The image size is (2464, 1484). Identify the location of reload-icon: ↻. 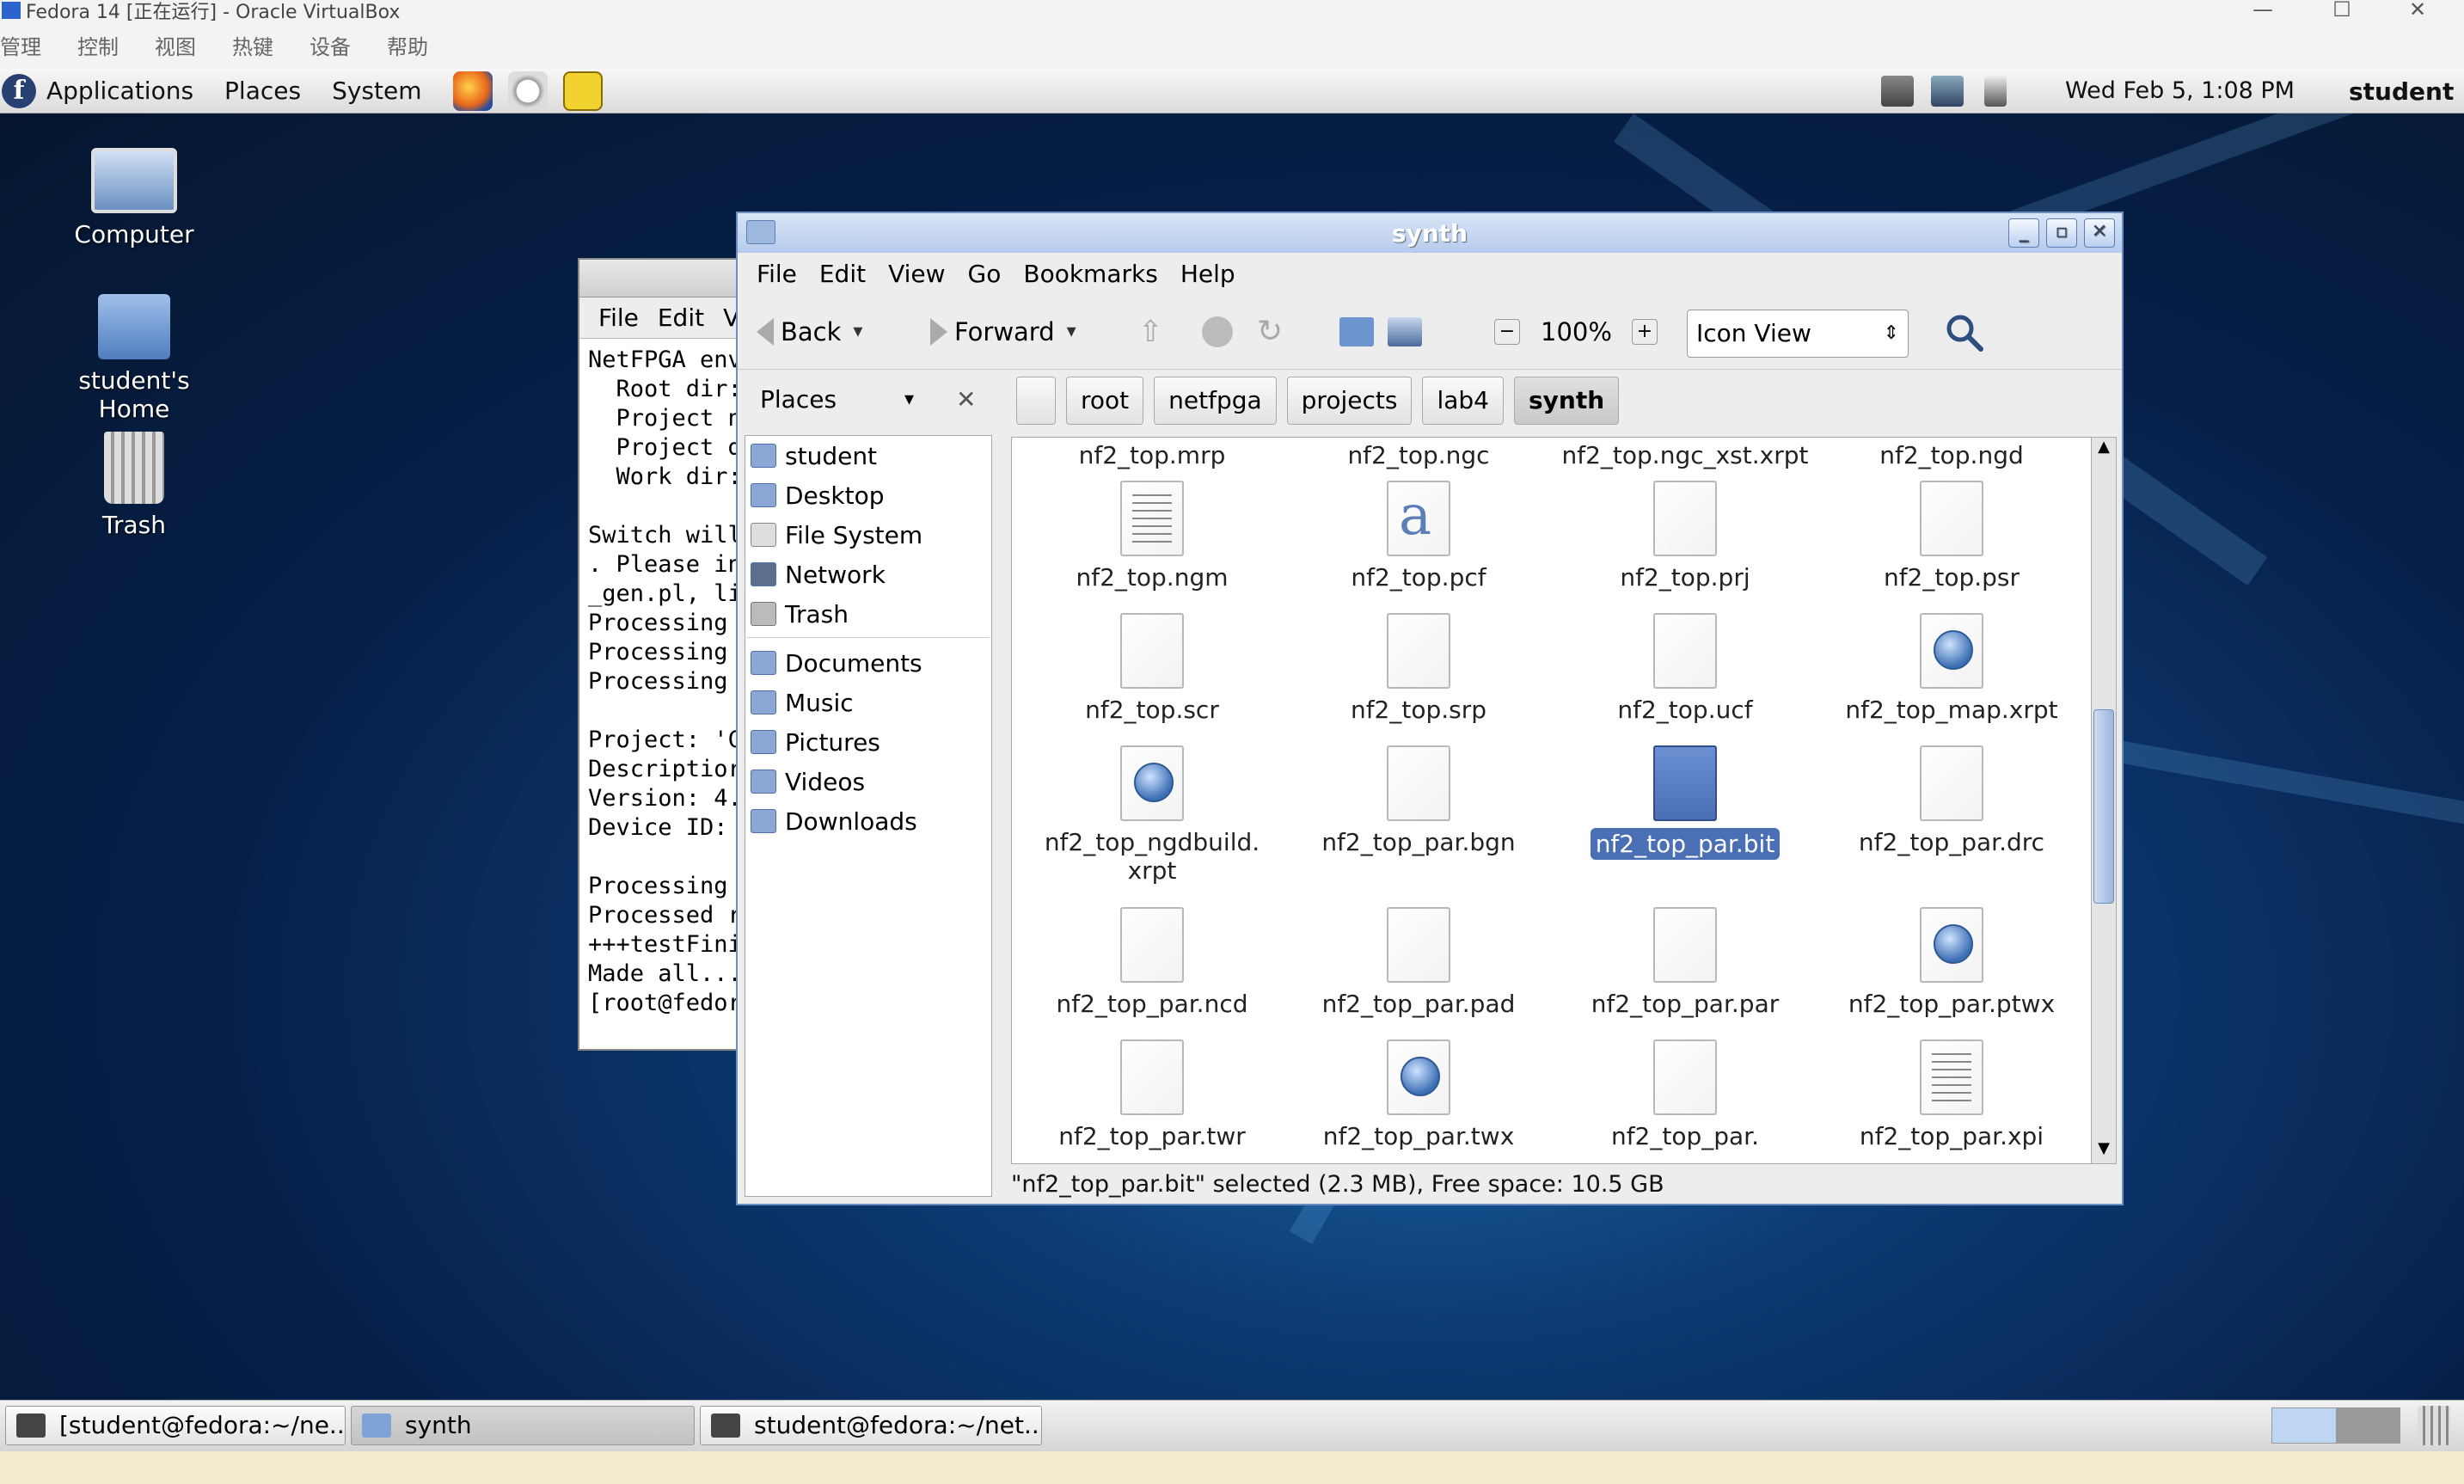
(1270, 331).